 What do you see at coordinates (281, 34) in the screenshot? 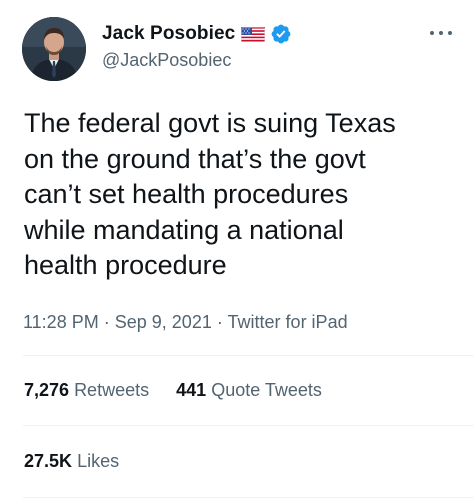
I see `verified-badge-icon` at bounding box center [281, 34].